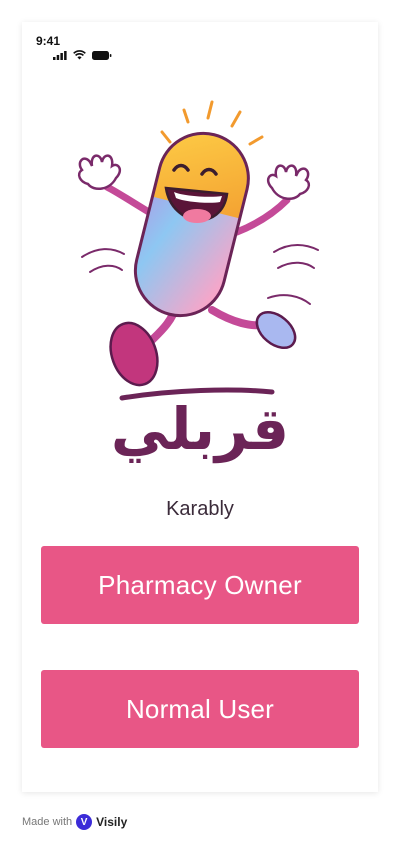 This screenshot has height=851, width=400. What do you see at coordinates (112, 822) in the screenshot?
I see `visily-brand-text: Visily` at bounding box center [112, 822].